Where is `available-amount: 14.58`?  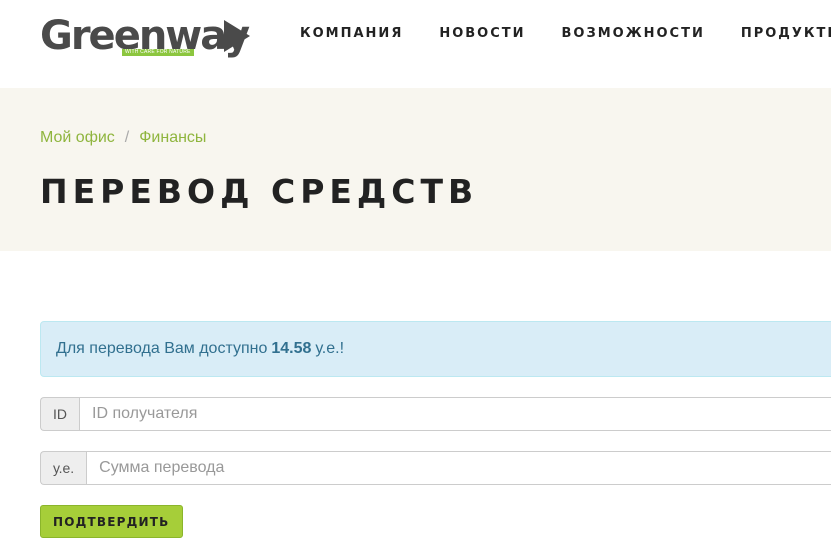 available-amount: 14.58 is located at coordinates (291, 348).